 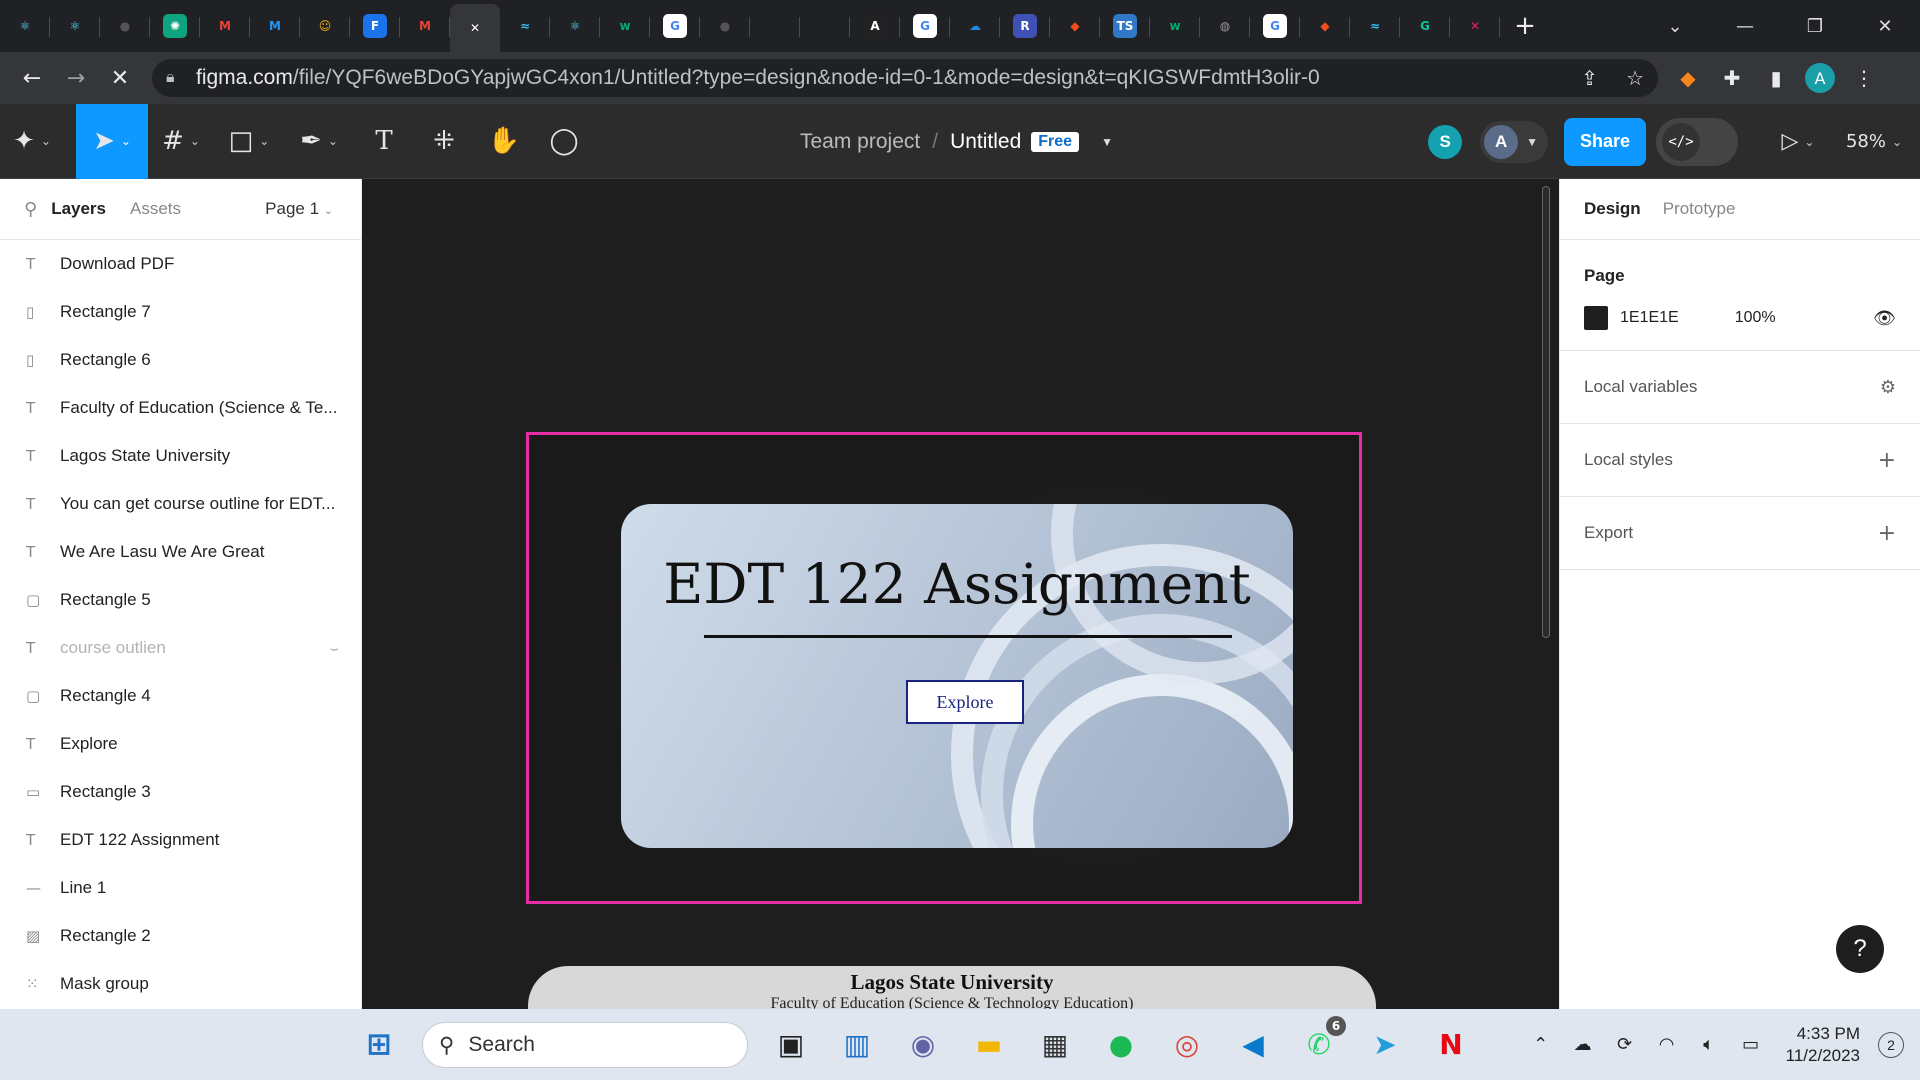 I want to click on layer-row: T Download PDF, so click(x=180, y=264).